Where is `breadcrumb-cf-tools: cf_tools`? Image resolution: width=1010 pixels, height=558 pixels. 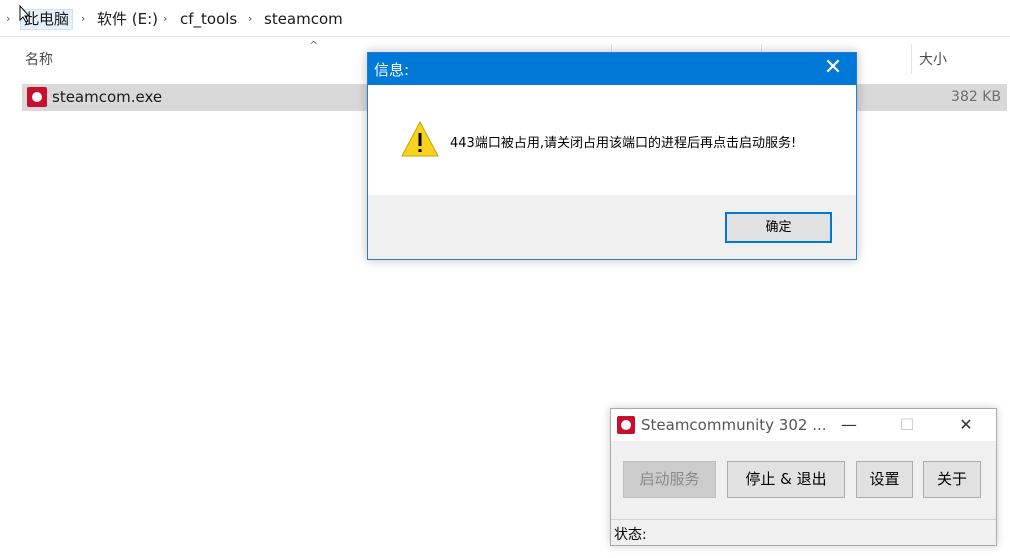
breadcrumb-cf-tools: cf_tools is located at coordinates (208, 19).